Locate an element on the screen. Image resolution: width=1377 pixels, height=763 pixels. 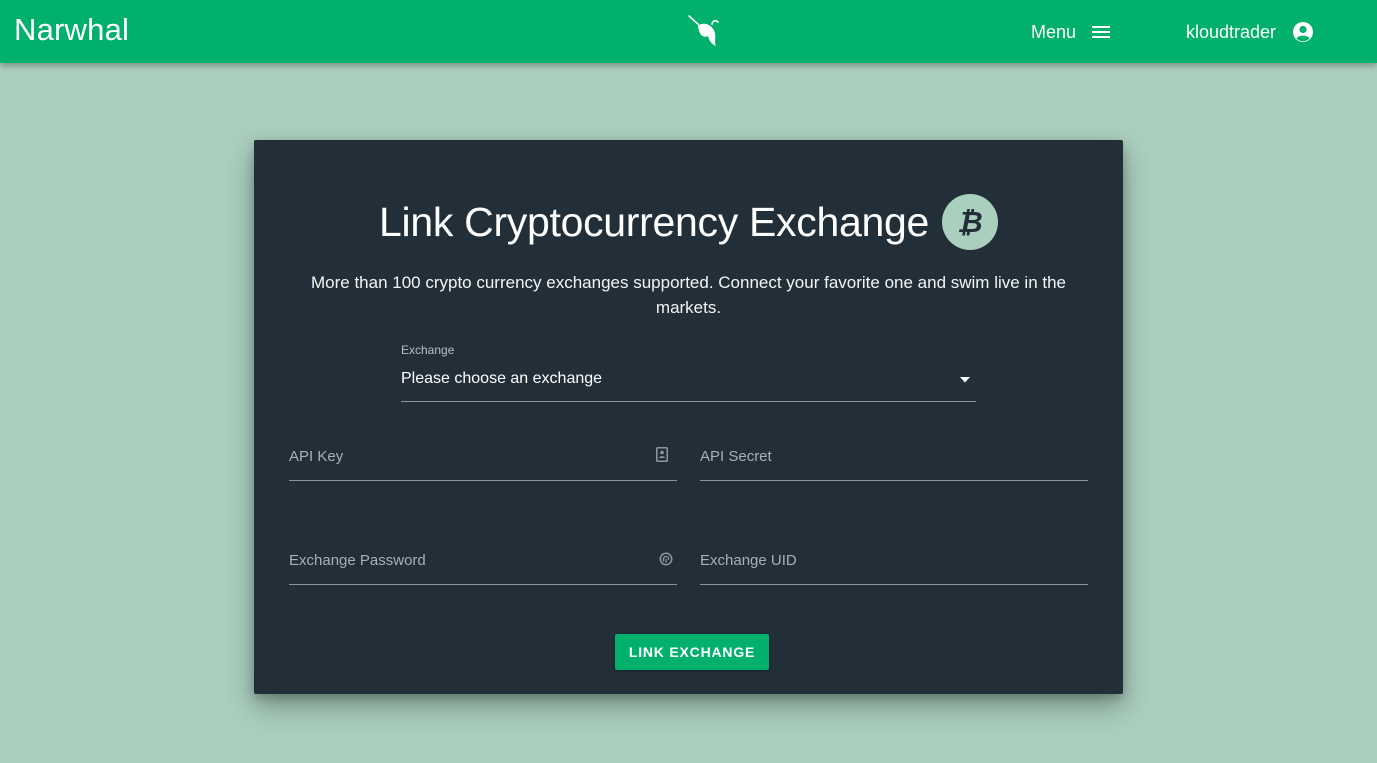
user-account-button: kloudtrader is located at coordinates (1250, 32).